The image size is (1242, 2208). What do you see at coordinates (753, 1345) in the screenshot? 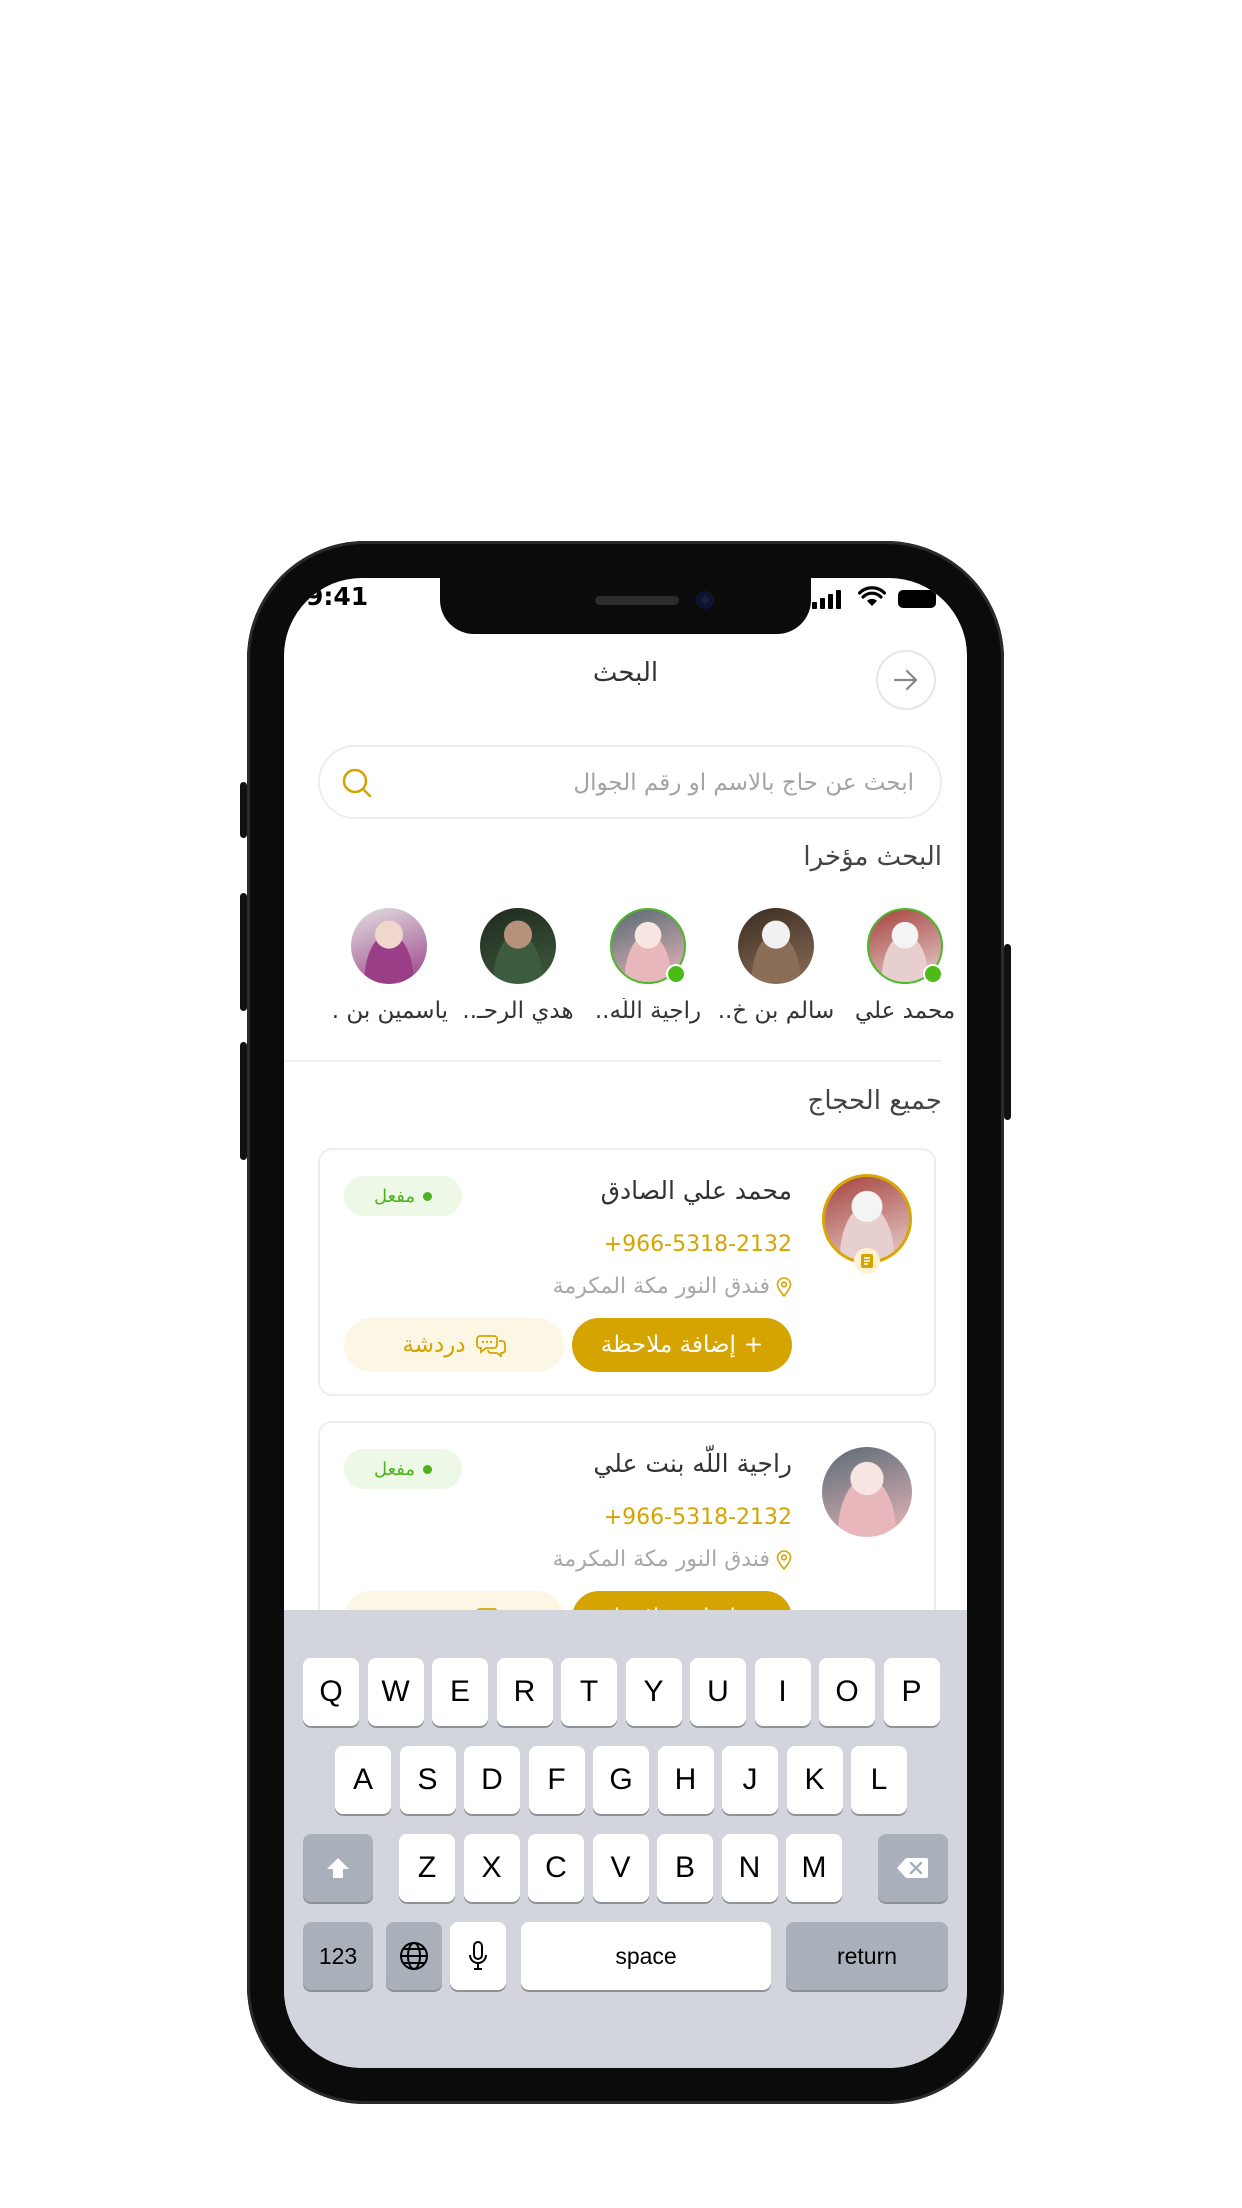
I see `plus-icon: +` at bounding box center [753, 1345].